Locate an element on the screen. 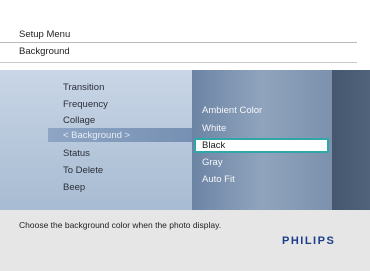 The image size is (370, 271). page-subtitle: Background is located at coordinates (44, 51).